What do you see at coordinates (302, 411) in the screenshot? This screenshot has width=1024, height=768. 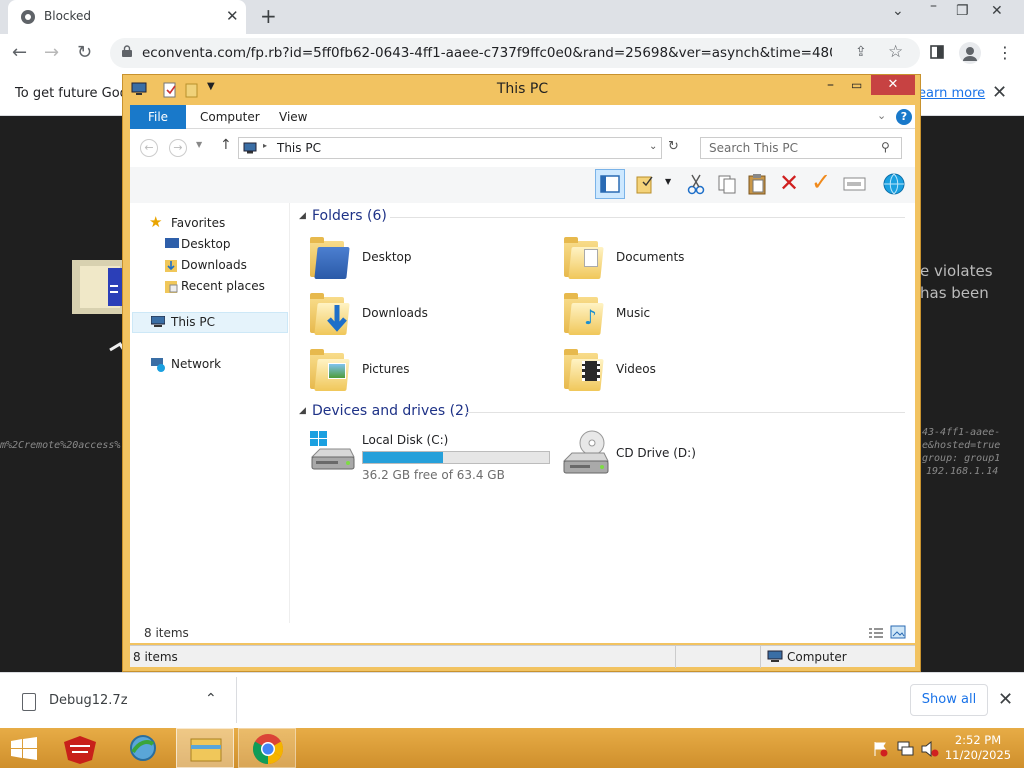 I see `devices-collapse-icon: ◢` at bounding box center [302, 411].